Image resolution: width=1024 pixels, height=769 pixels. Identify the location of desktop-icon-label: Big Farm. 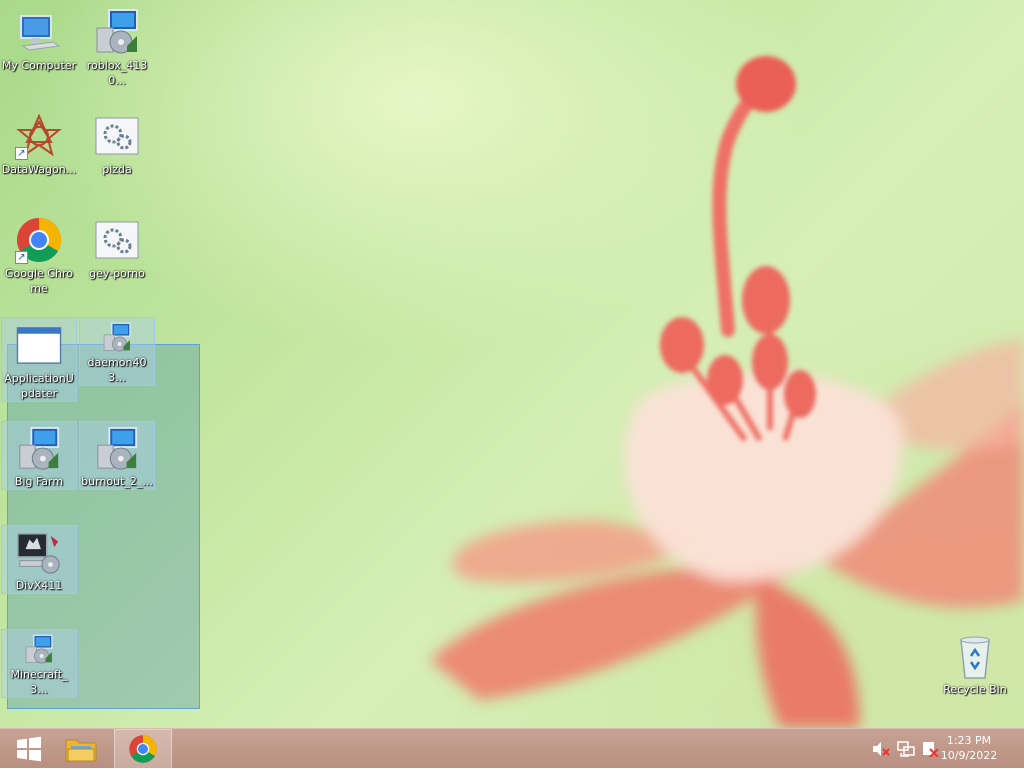
(39, 481).